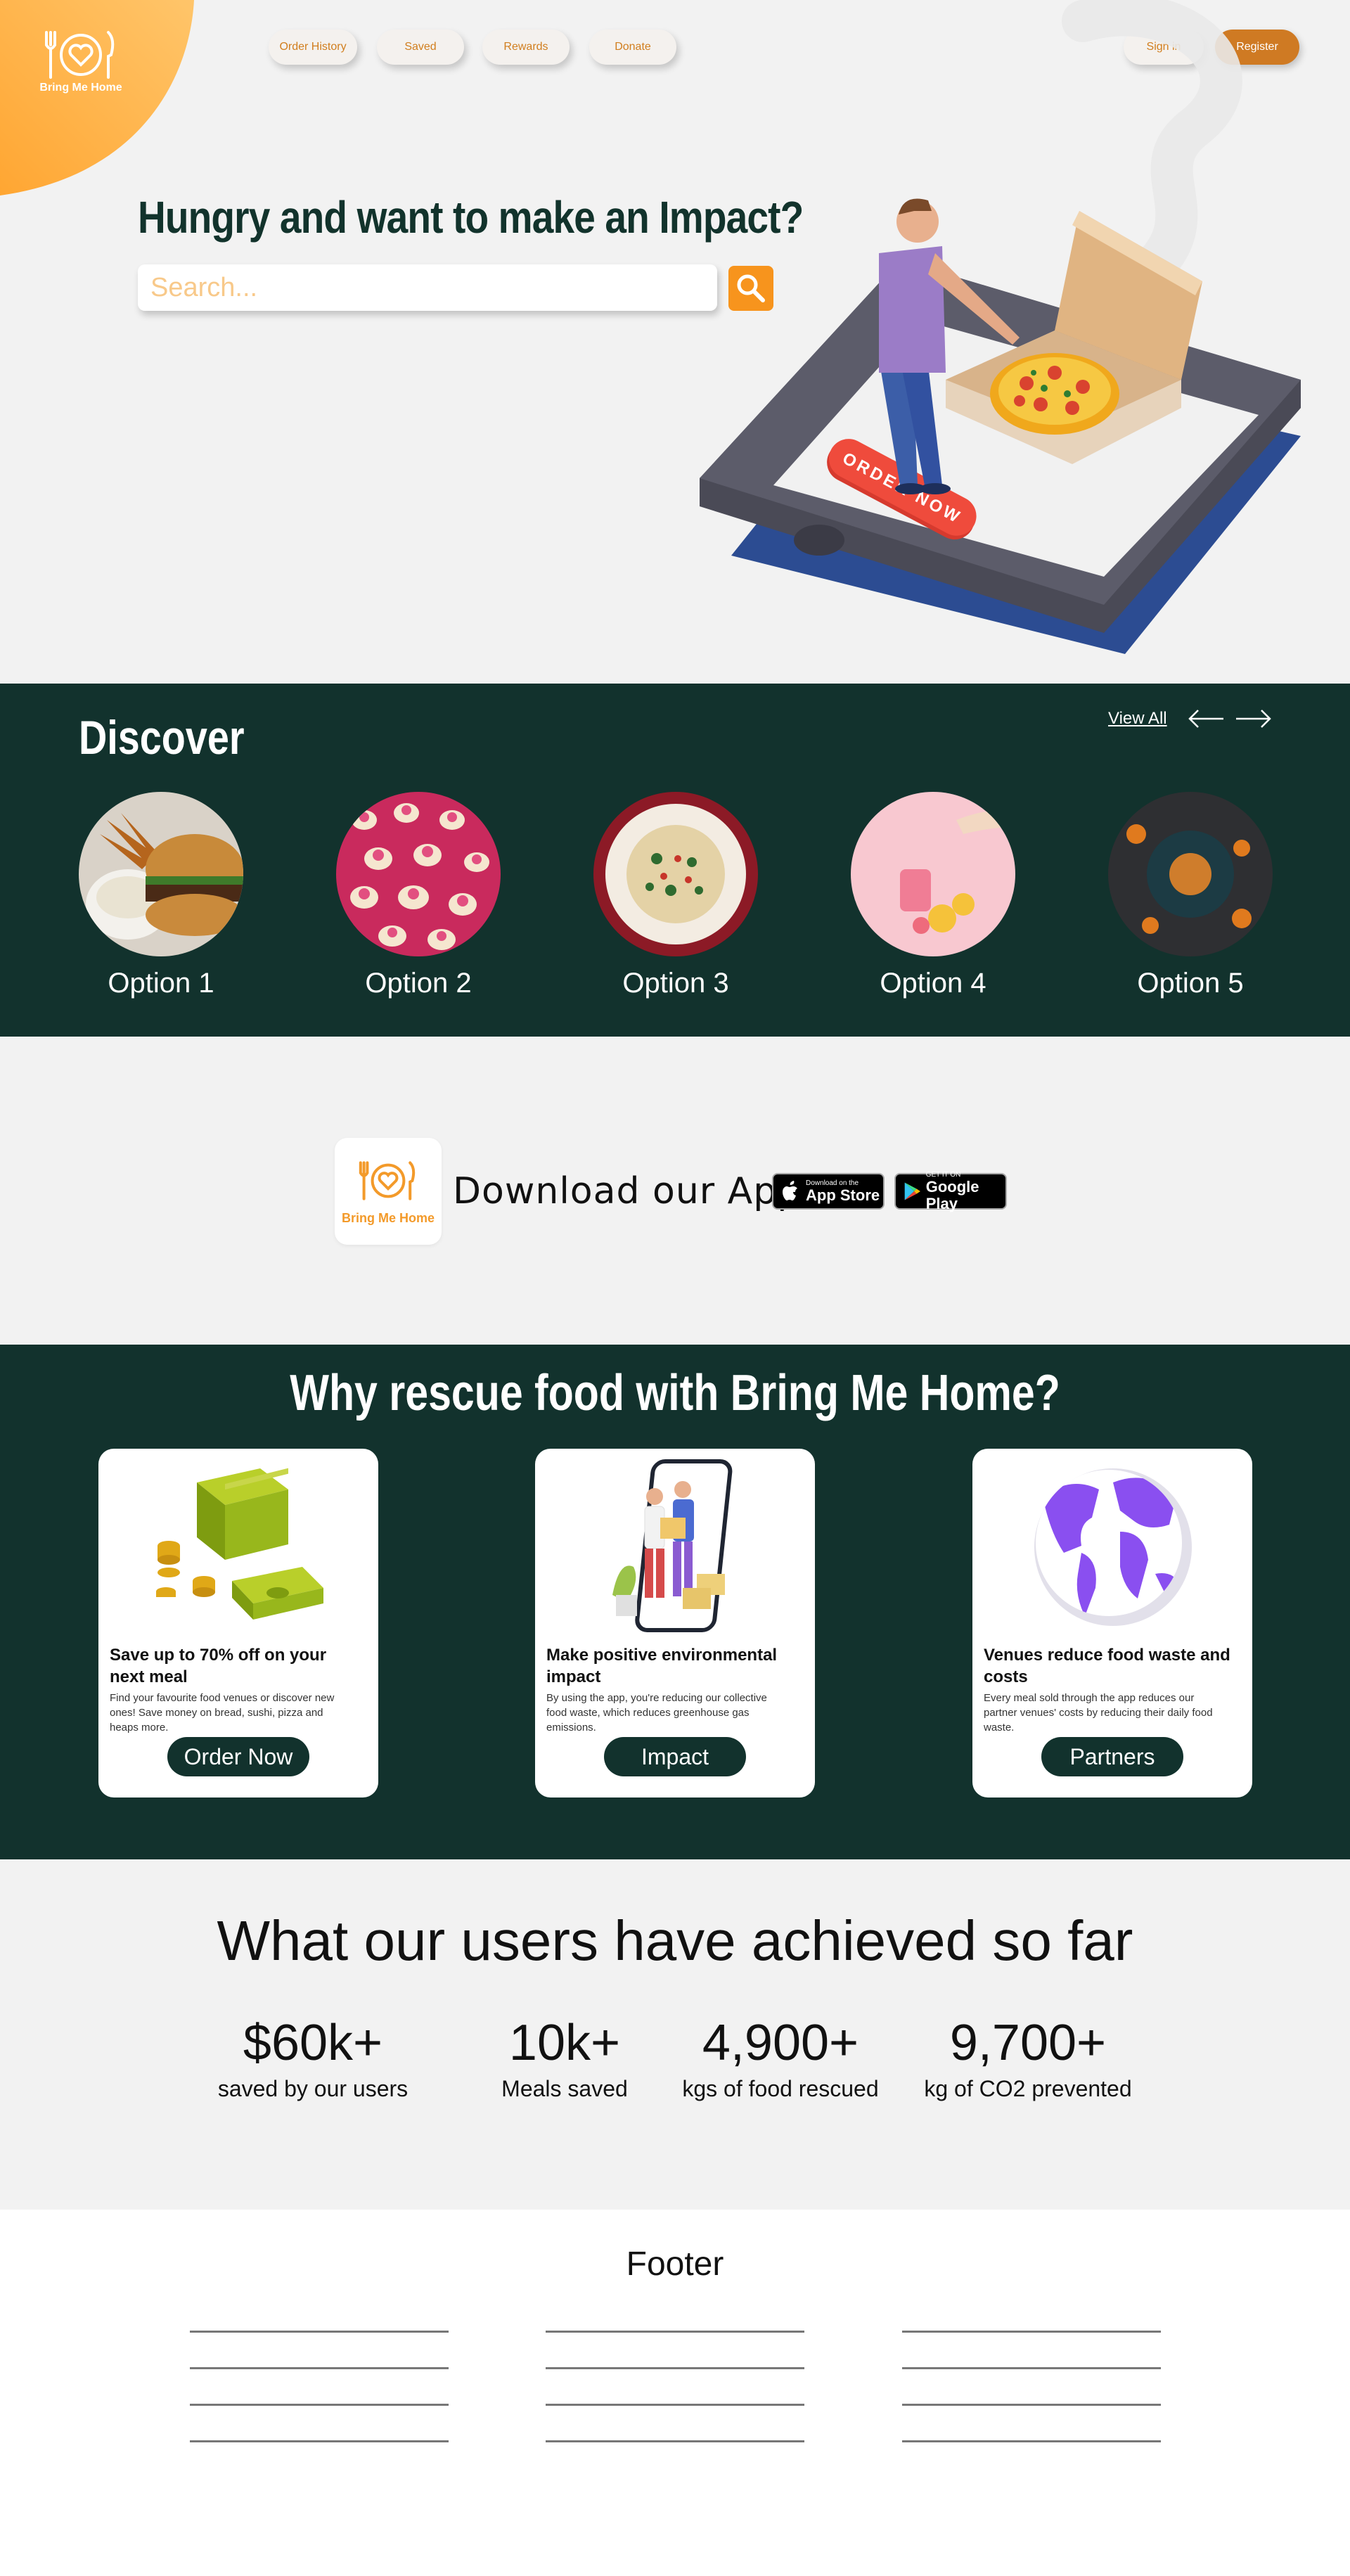 This screenshot has height=2576, width=1350. Describe the element at coordinates (675, 1393) in the screenshot. I see `why-title: Why rescue food with Bring Me Home?` at that location.